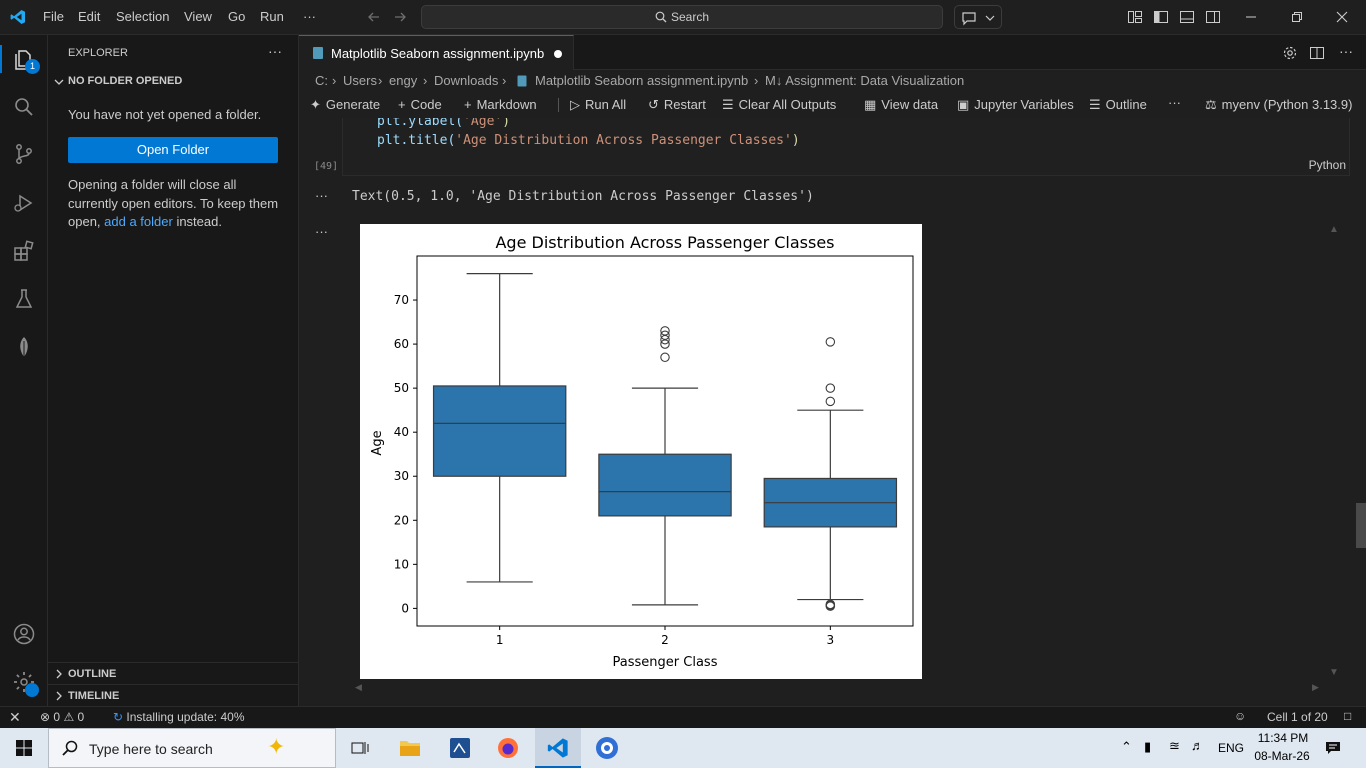 The image size is (1366, 768). Describe the element at coordinates (1327, 165) in the screenshot. I see `cell-language-label: Python` at that location.